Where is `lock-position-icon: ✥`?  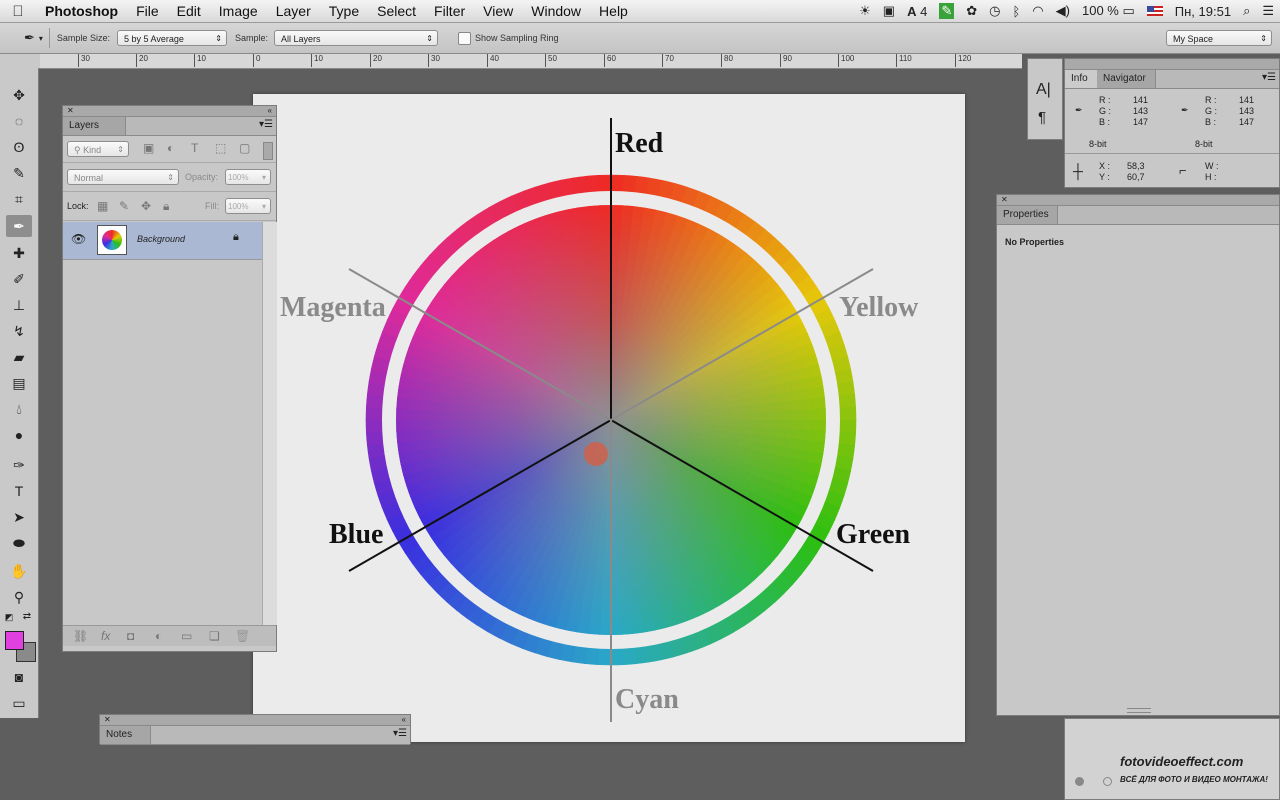
lock-position-icon: ✥ is located at coordinates (146, 206).